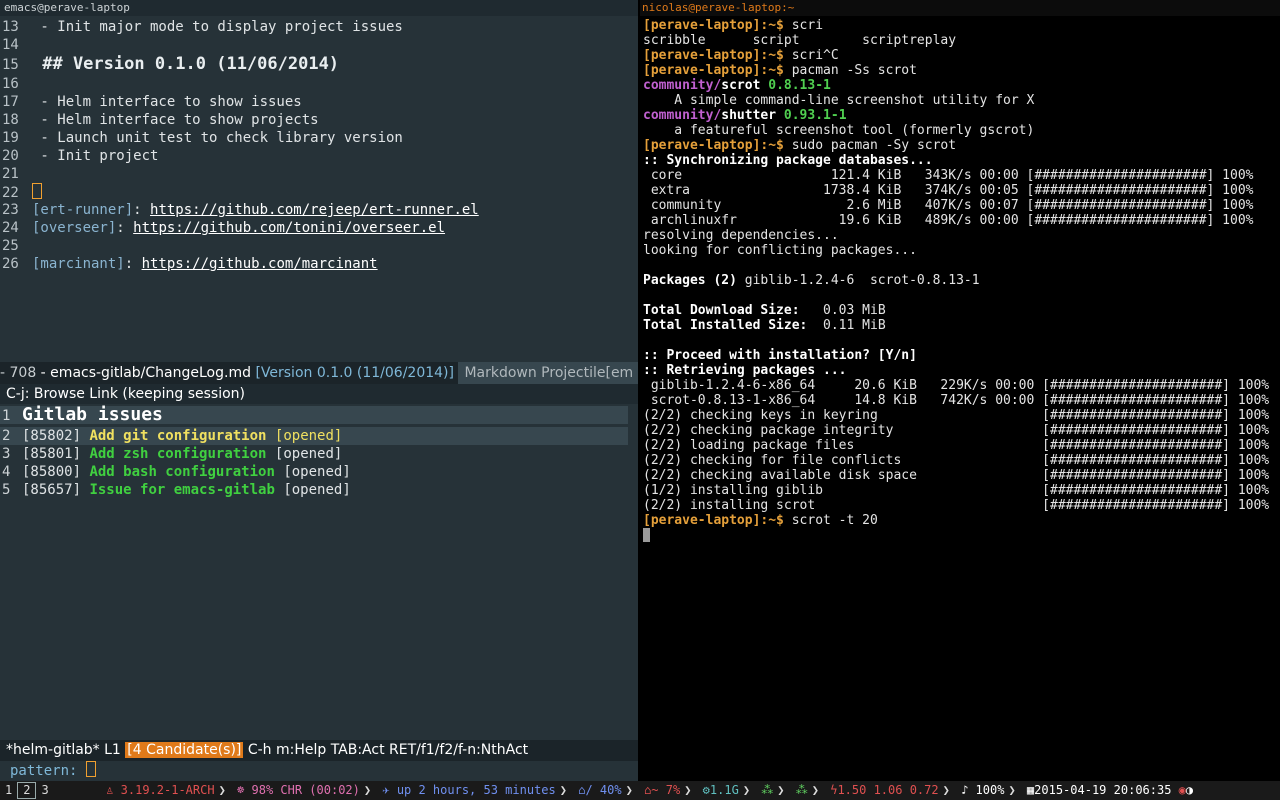  What do you see at coordinates (241, 790) in the screenshot?
I see `battery-icon: ☸` at bounding box center [241, 790].